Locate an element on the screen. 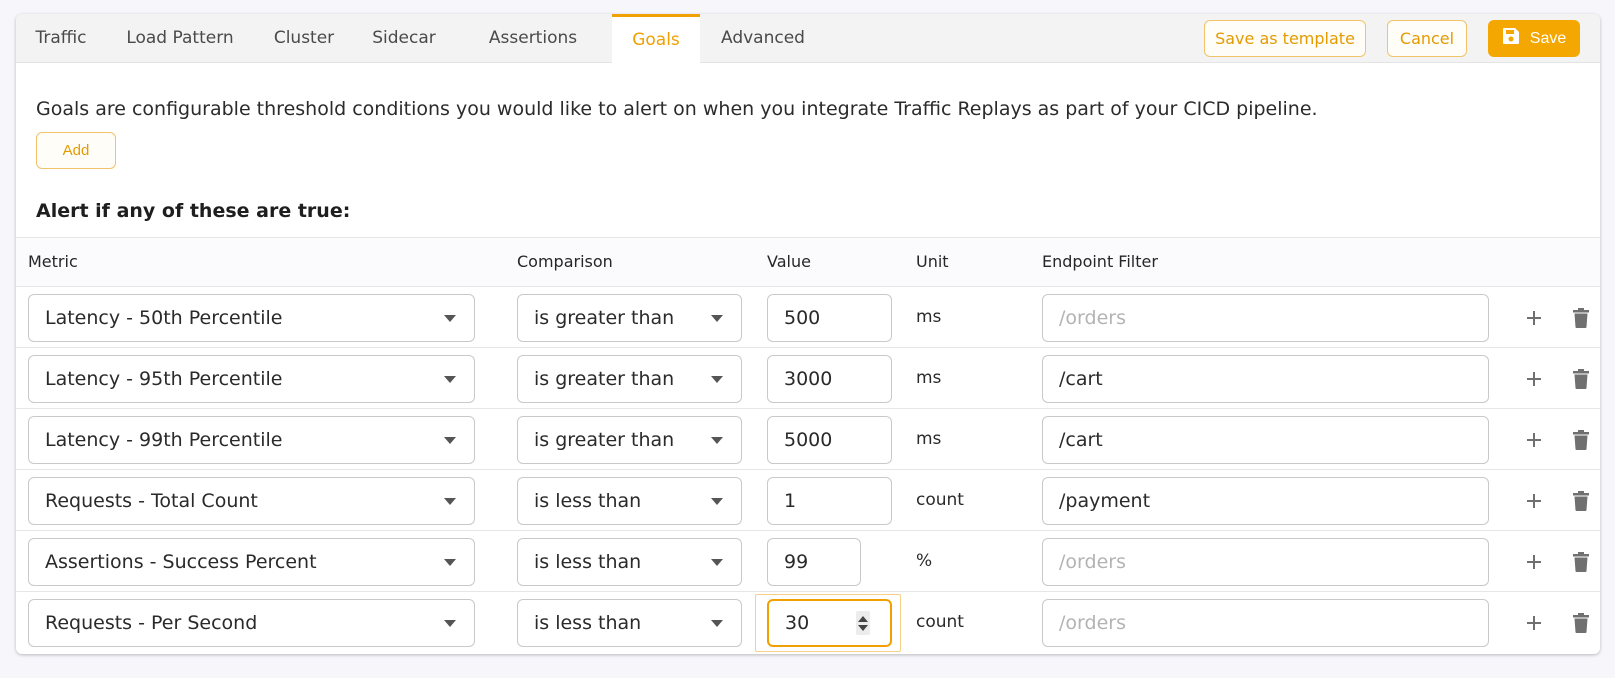  add-goal-button: Add is located at coordinates (76, 150).